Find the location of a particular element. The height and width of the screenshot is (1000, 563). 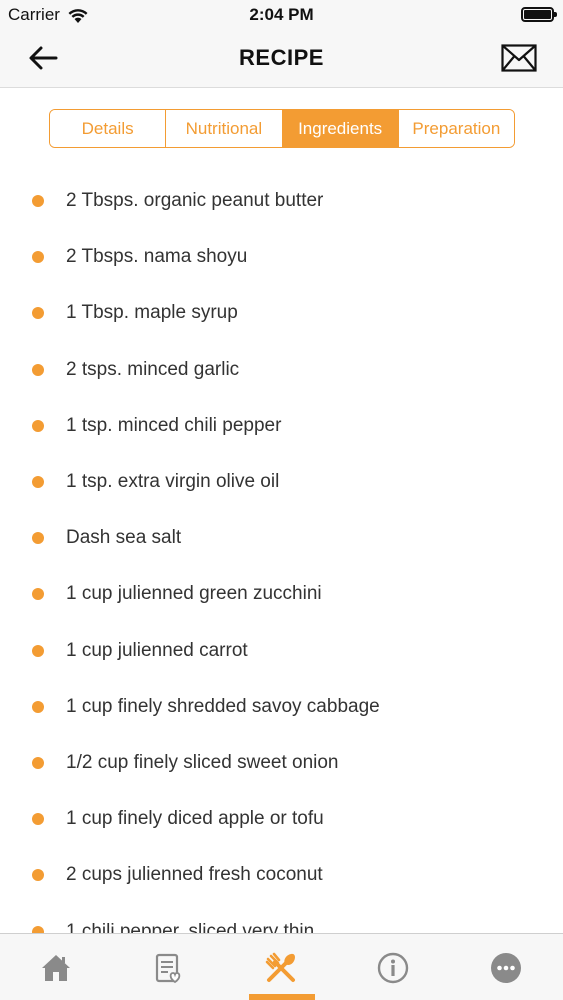

mail-icon is located at coordinates (519, 58).